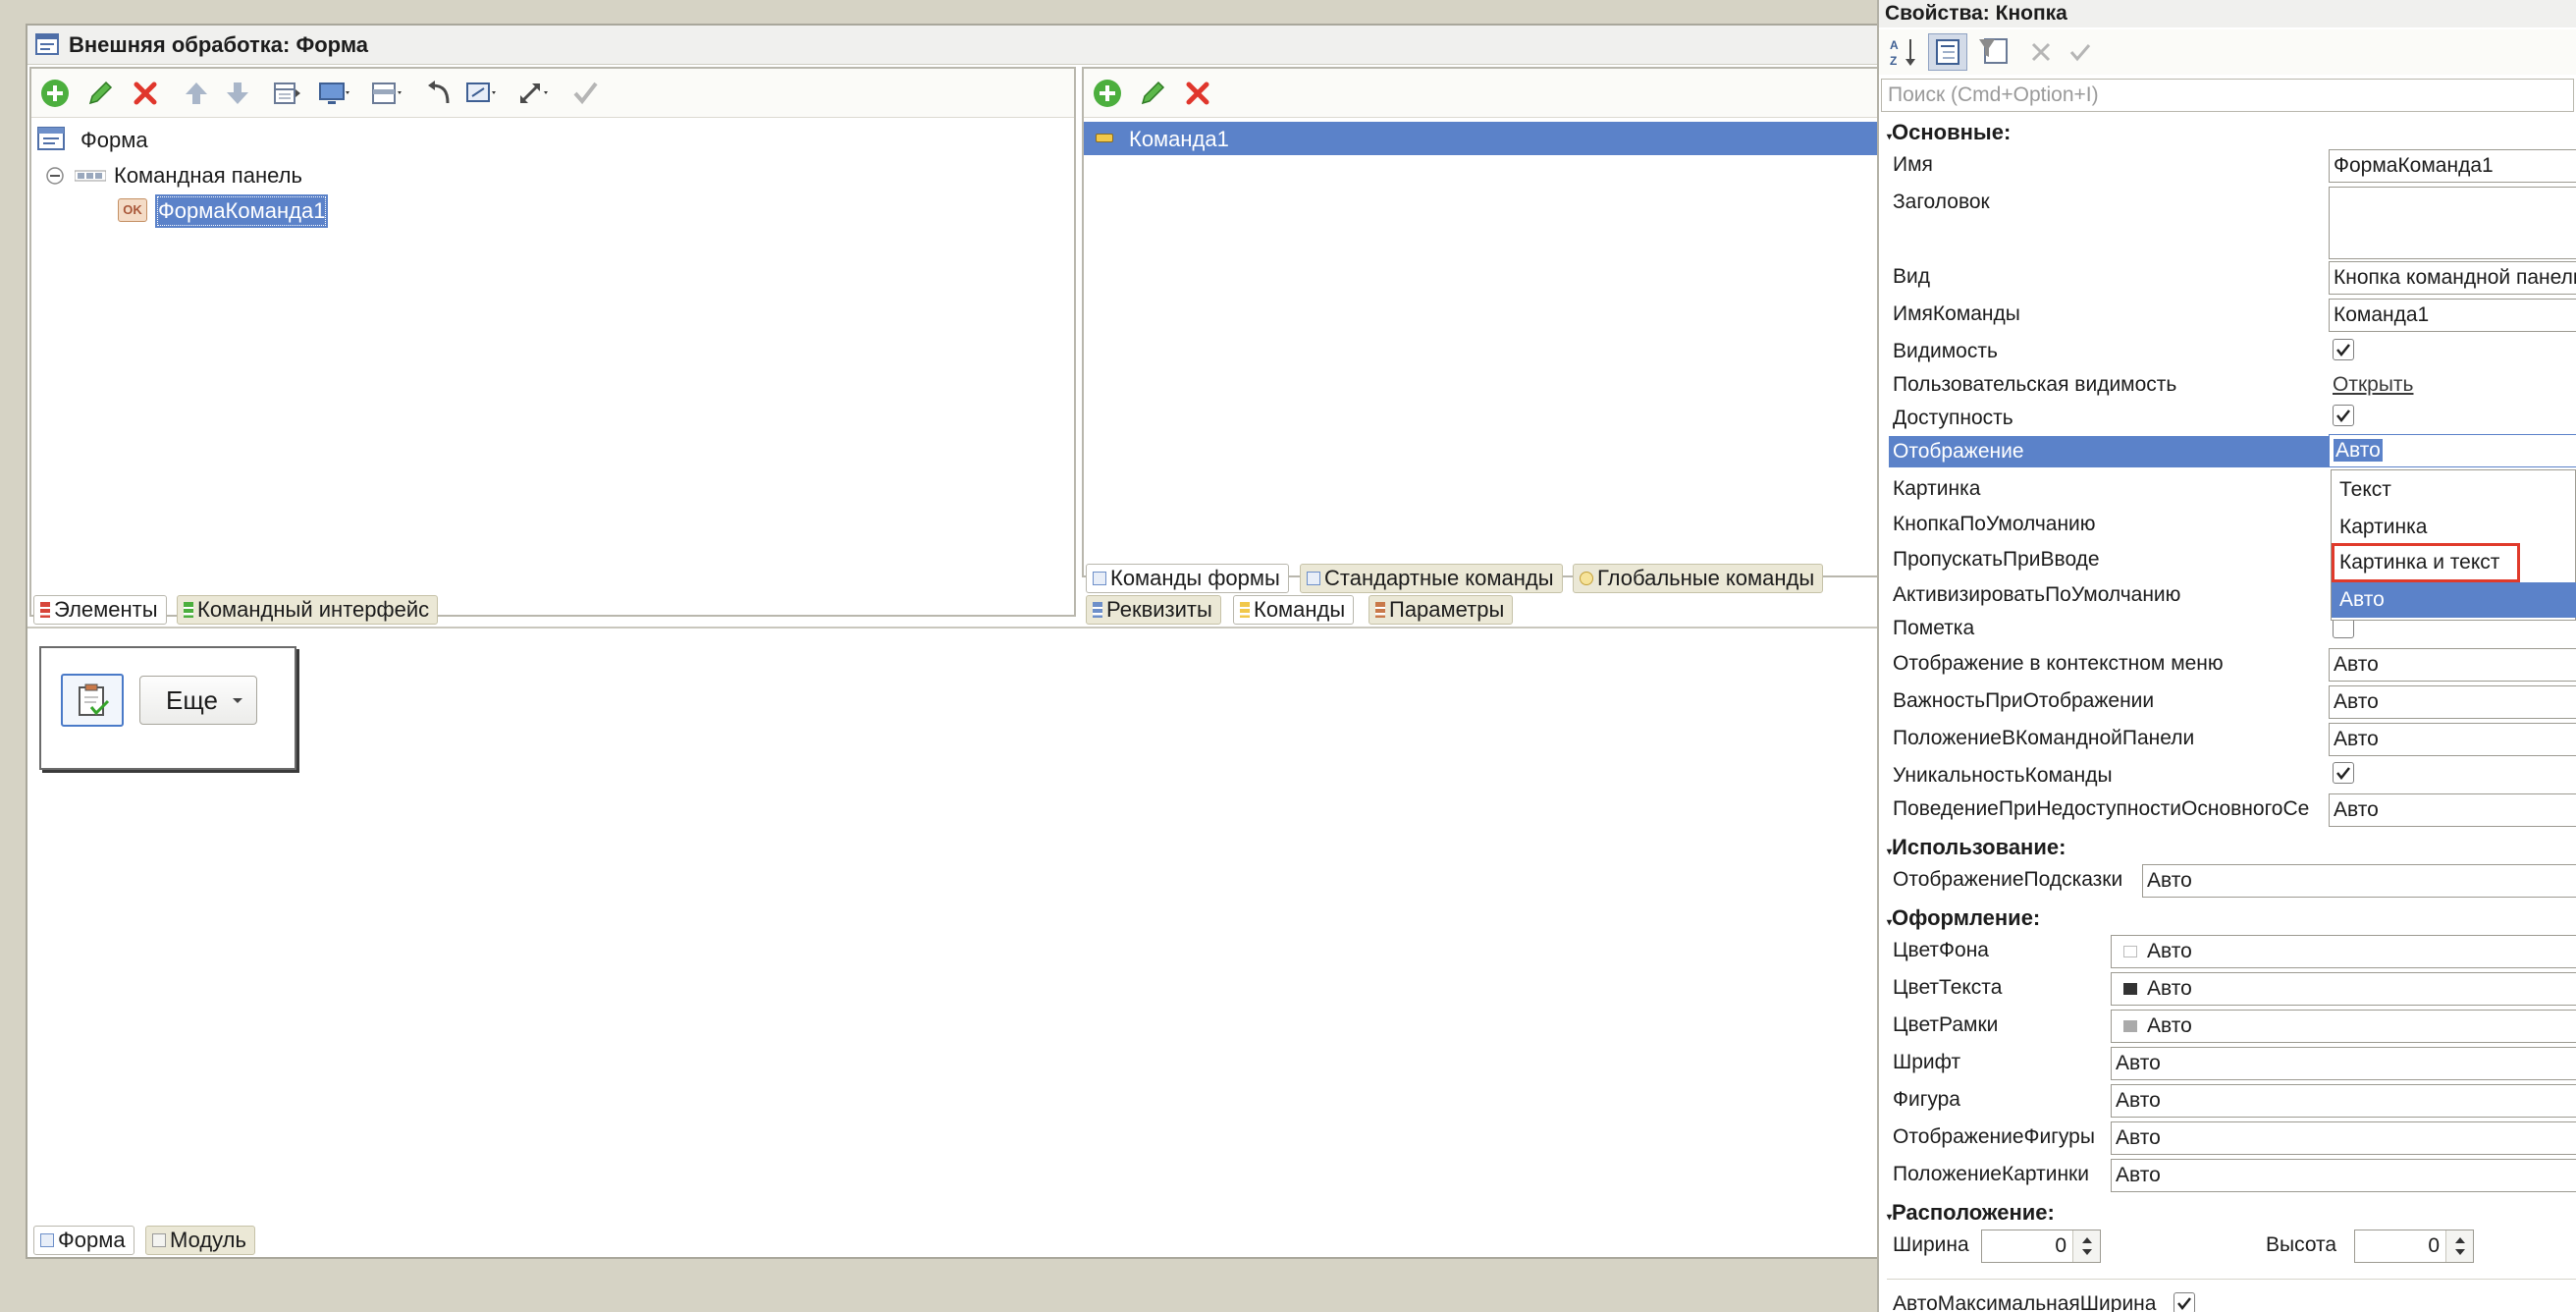 This screenshot has height=1312, width=2576. What do you see at coordinates (100, 610) in the screenshot?
I see `tab-elements: Элементы` at bounding box center [100, 610].